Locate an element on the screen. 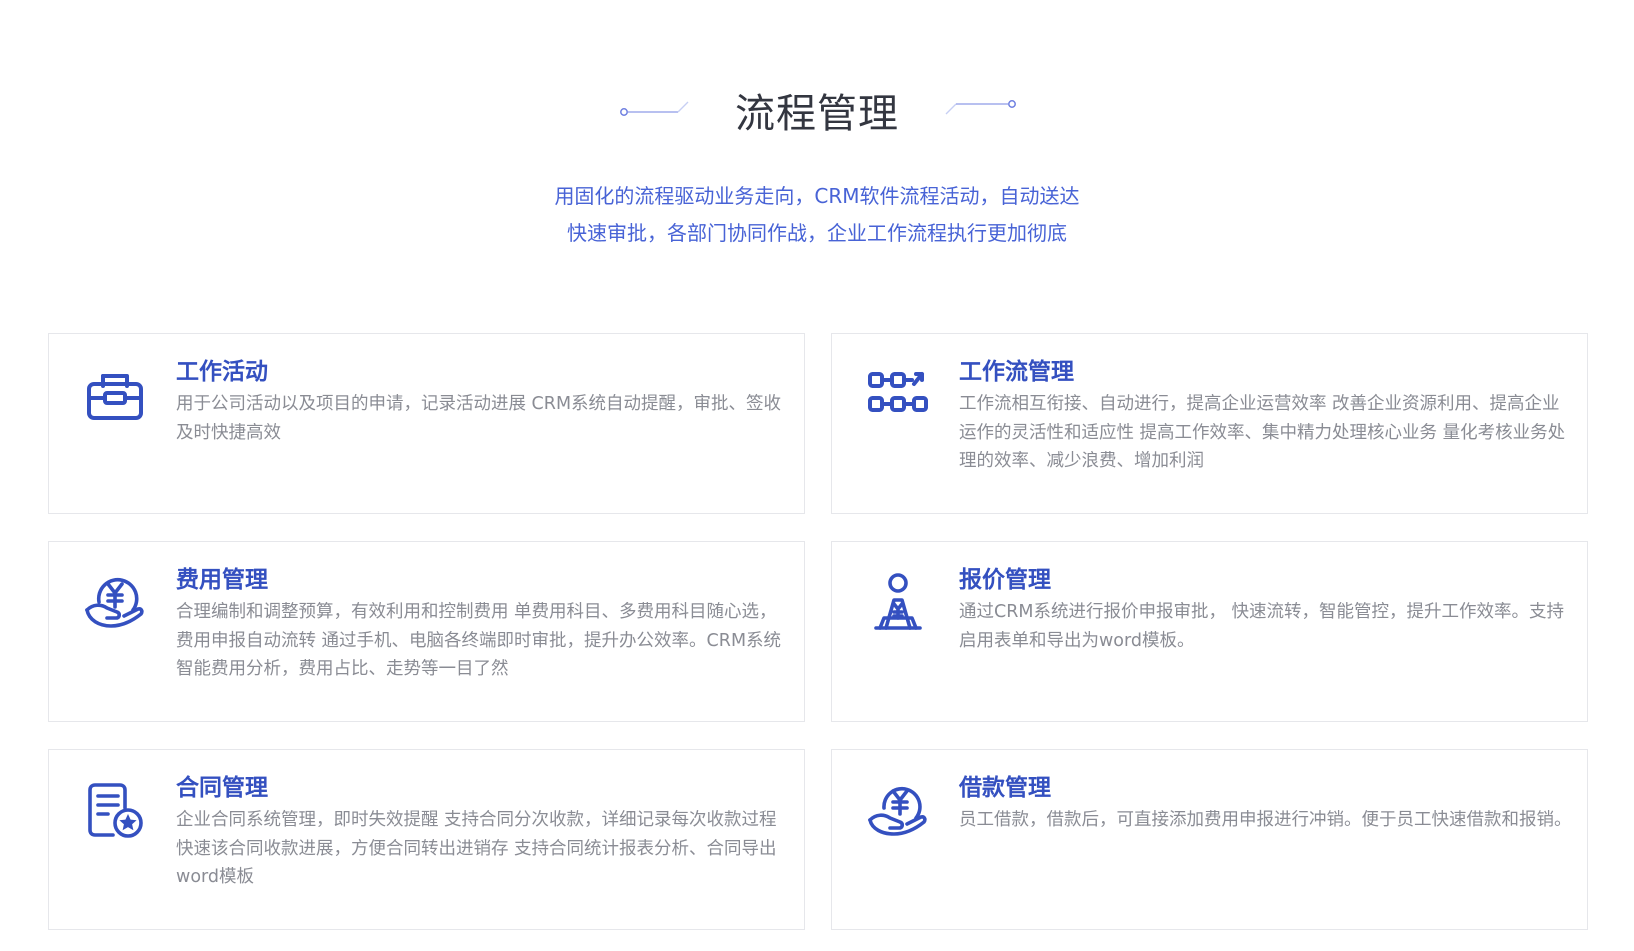 This screenshot has width=1634, height=951. card-title: 借款管理 is located at coordinates (1005, 788).